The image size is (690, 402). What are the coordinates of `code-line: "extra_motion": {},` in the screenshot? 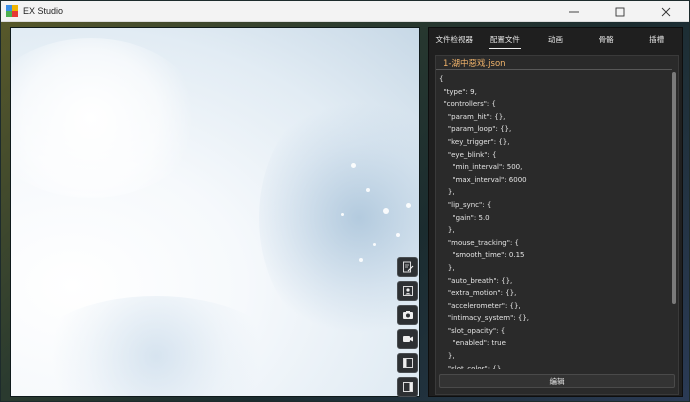 It's located at (478, 293).